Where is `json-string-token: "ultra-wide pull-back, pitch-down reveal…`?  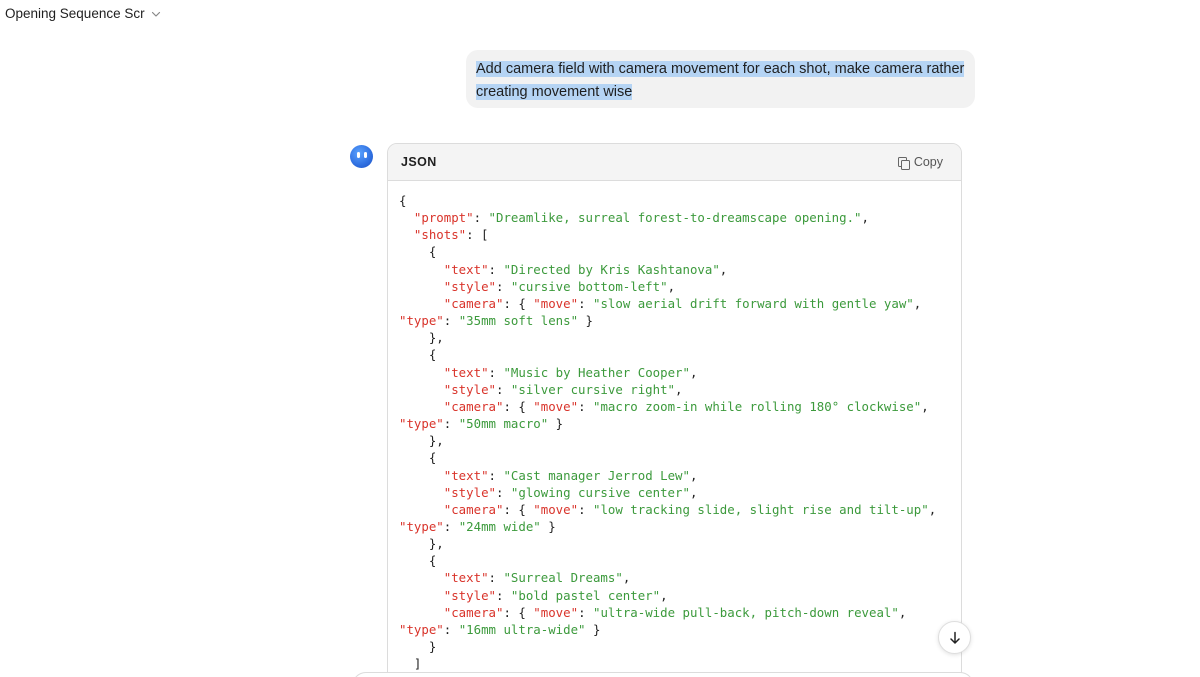 json-string-token: "ultra-wide pull-back, pitch-down reveal… is located at coordinates (745, 612).